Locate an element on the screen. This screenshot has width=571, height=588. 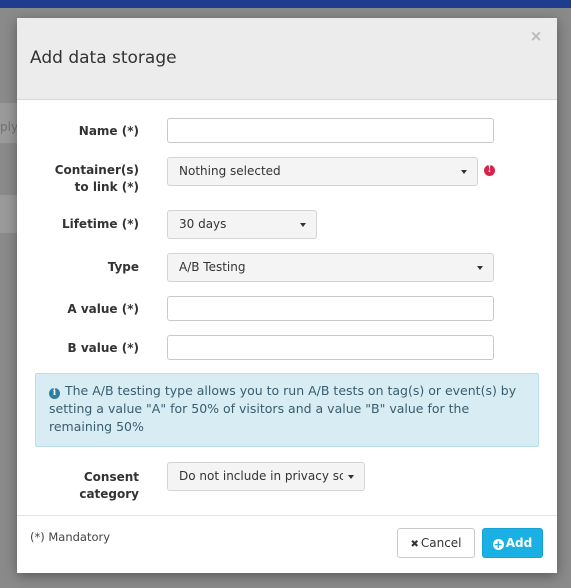
b-value-input is located at coordinates (330, 347).